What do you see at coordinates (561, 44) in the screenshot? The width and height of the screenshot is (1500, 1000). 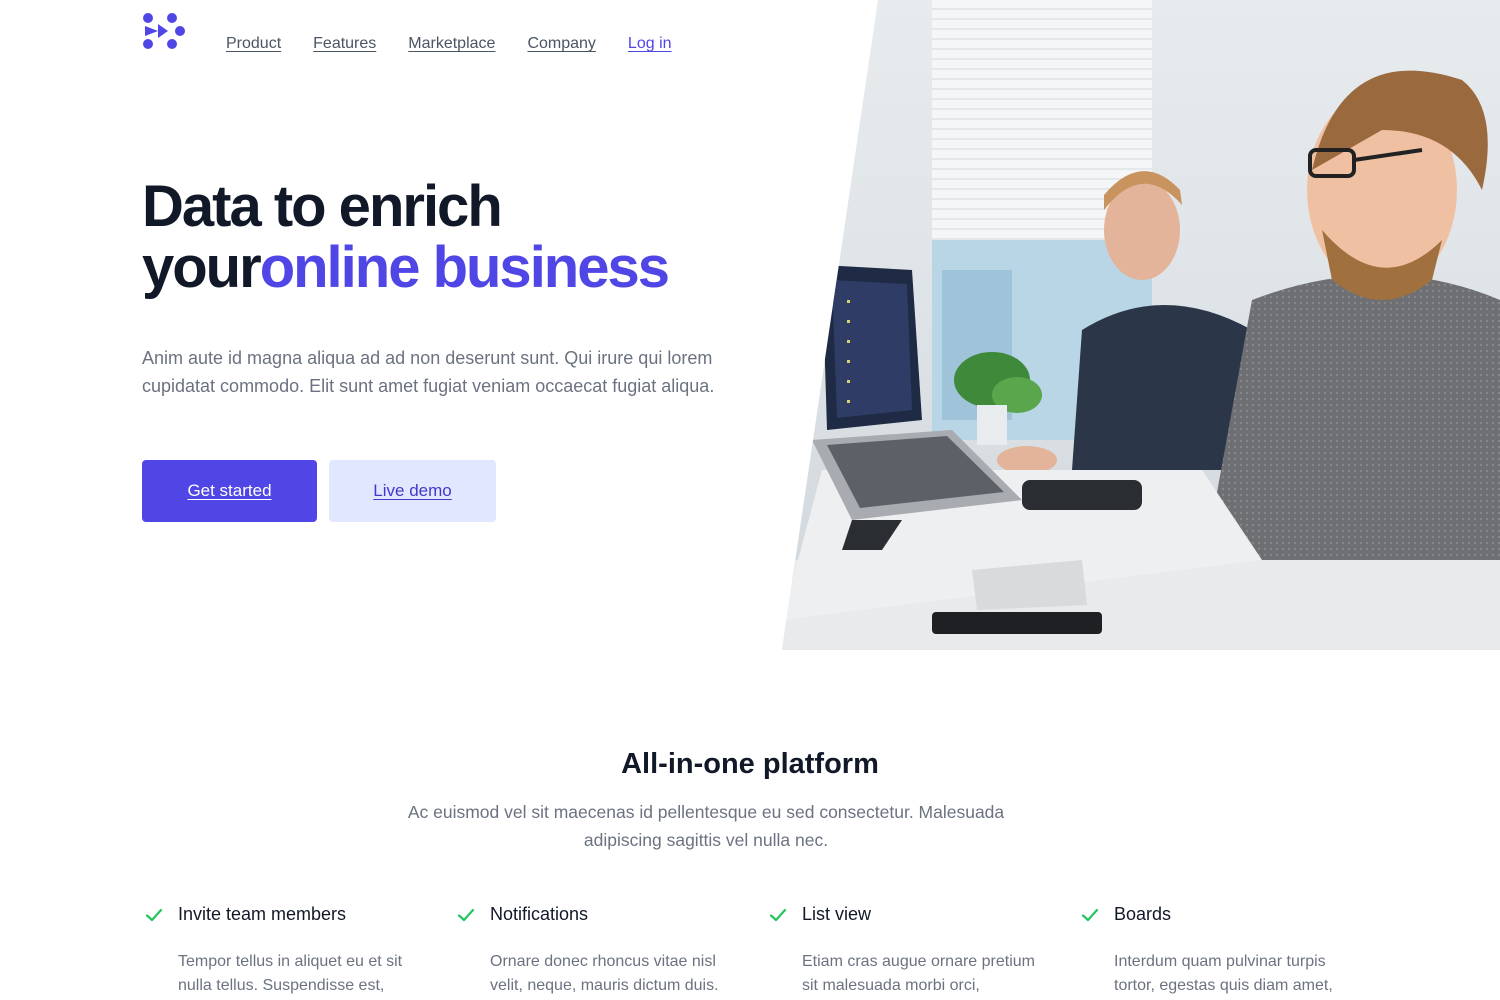 I see `nav-link-company: Company` at bounding box center [561, 44].